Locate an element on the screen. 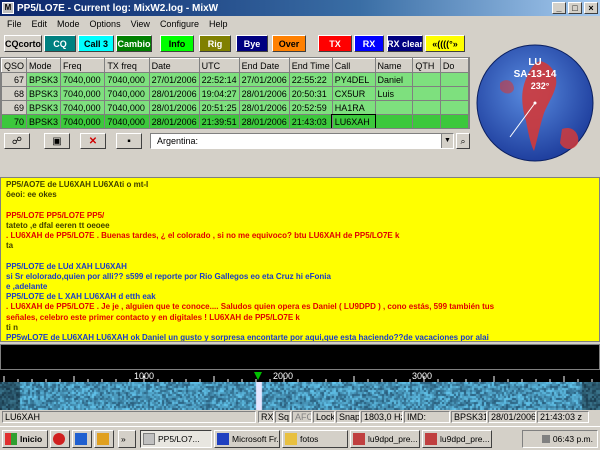  quicklaunch-more-icon: » is located at coordinates (127, 439).